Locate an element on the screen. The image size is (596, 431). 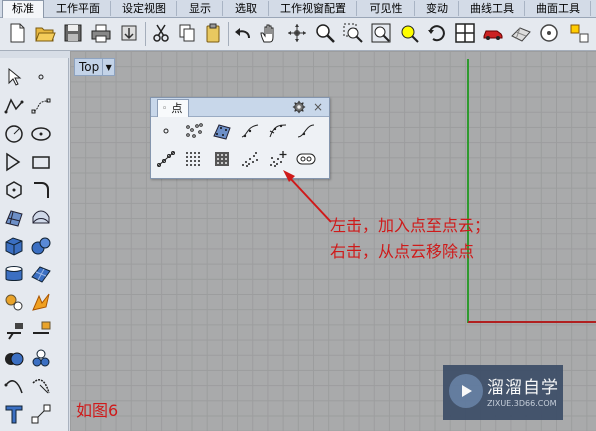
annotation-text: 左击，加入点至点云； 右击，从点云移除点 is located at coordinates (410, 239).